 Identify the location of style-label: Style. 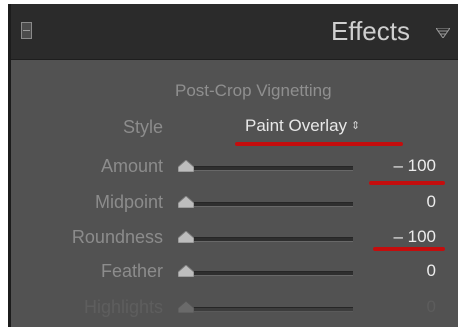
(142, 127).